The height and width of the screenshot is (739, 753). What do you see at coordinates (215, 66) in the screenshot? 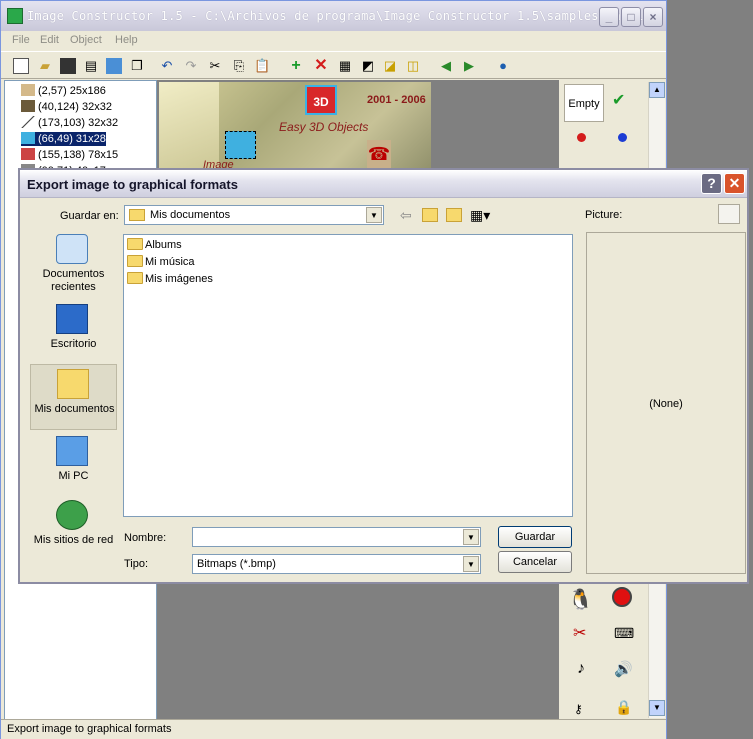
I see `cut-icon: ✂` at bounding box center [215, 66].